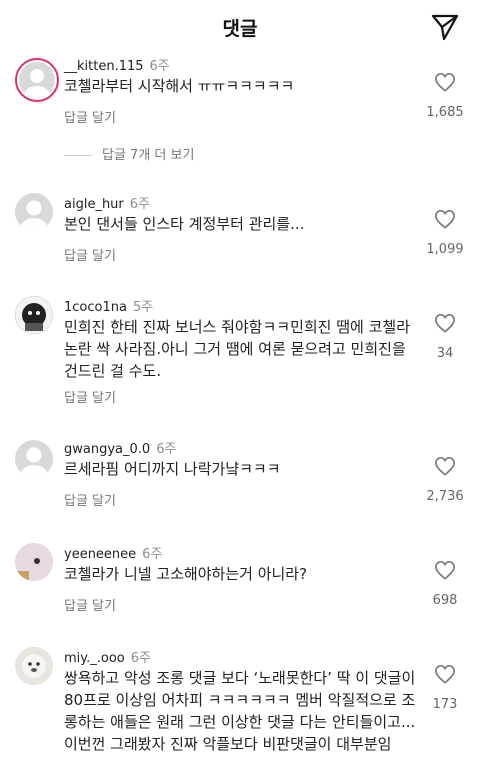 The image size is (480, 773). Describe the element at coordinates (445, 27) in the screenshot. I see `send-icon` at that location.